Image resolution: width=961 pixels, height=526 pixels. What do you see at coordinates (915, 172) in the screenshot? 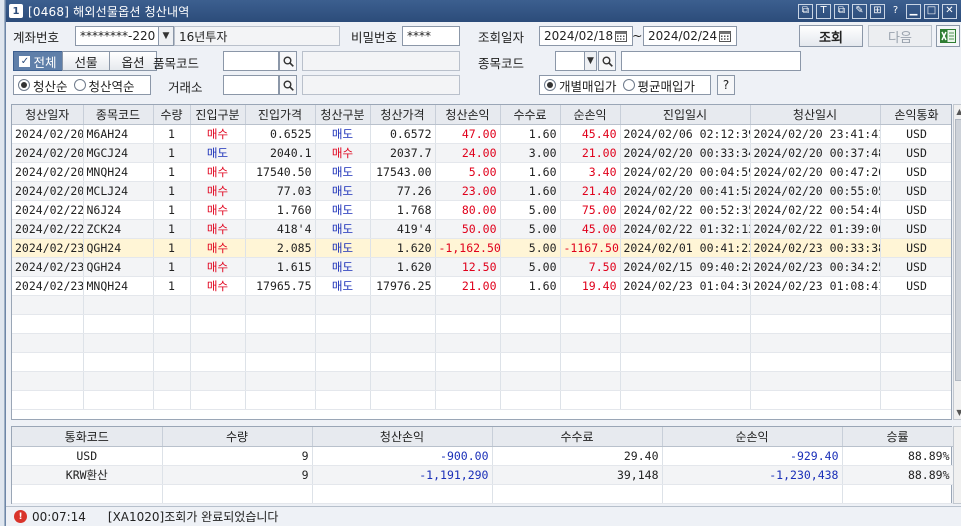
I see `cell-currency: USD` at bounding box center [915, 172].